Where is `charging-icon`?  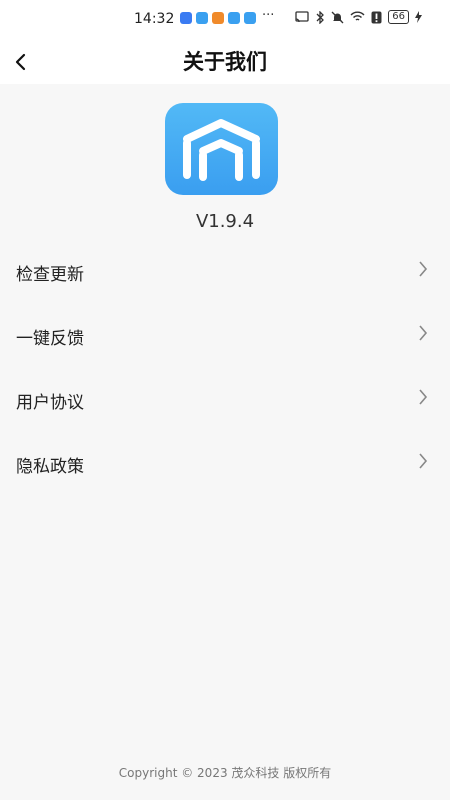 charging-icon is located at coordinates (418, 17).